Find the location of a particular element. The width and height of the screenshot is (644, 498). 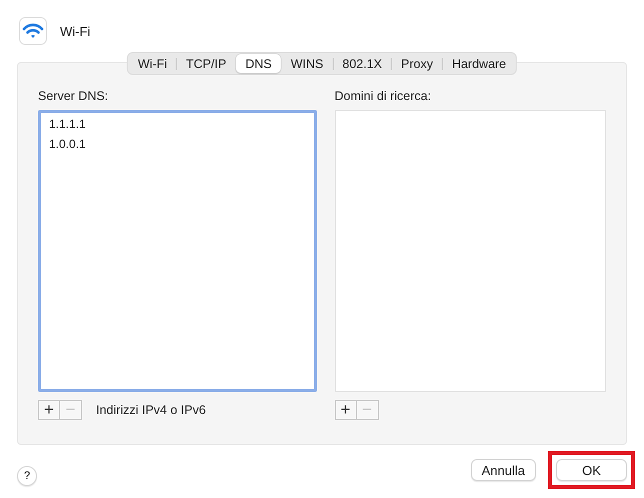

window-title: Wi-Fi is located at coordinates (75, 31).